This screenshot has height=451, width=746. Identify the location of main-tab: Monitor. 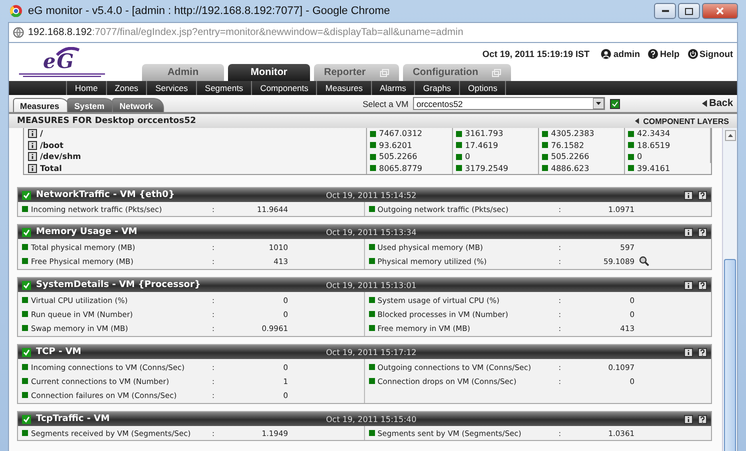
(269, 72).